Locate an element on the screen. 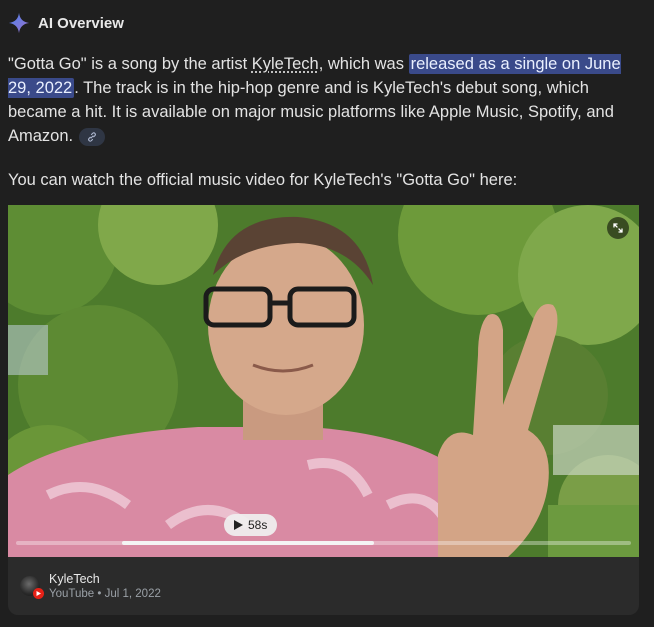  link-icon is located at coordinates (92, 137).